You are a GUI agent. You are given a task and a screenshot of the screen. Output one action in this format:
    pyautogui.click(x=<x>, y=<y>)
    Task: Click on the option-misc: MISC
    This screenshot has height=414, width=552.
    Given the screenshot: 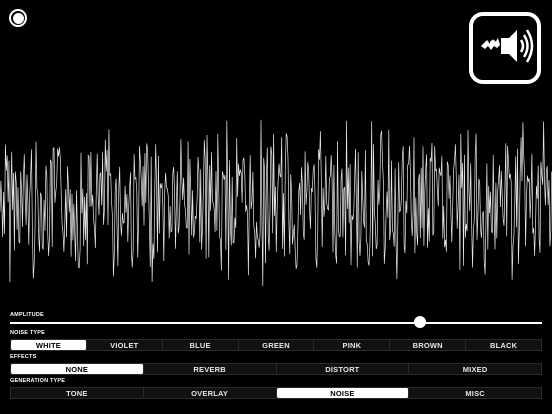 What is the action you would take?
    pyautogui.click(x=475, y=393)
    